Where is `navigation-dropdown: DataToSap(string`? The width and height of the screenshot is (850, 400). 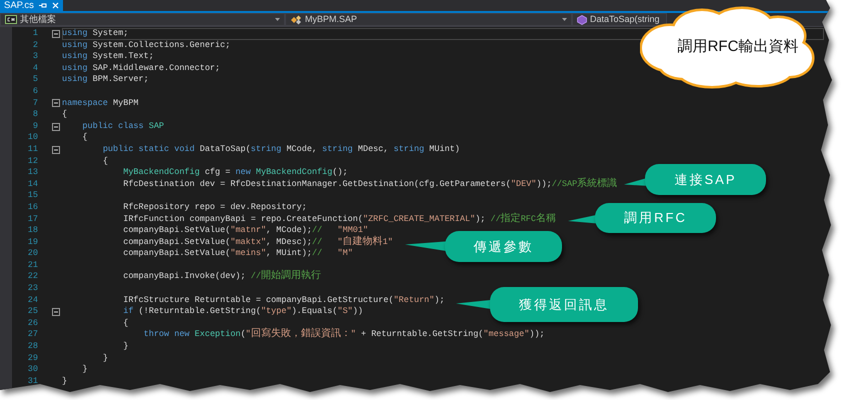 navigation-dropdown: DataToSap(string is located at coordinates (619, 19).